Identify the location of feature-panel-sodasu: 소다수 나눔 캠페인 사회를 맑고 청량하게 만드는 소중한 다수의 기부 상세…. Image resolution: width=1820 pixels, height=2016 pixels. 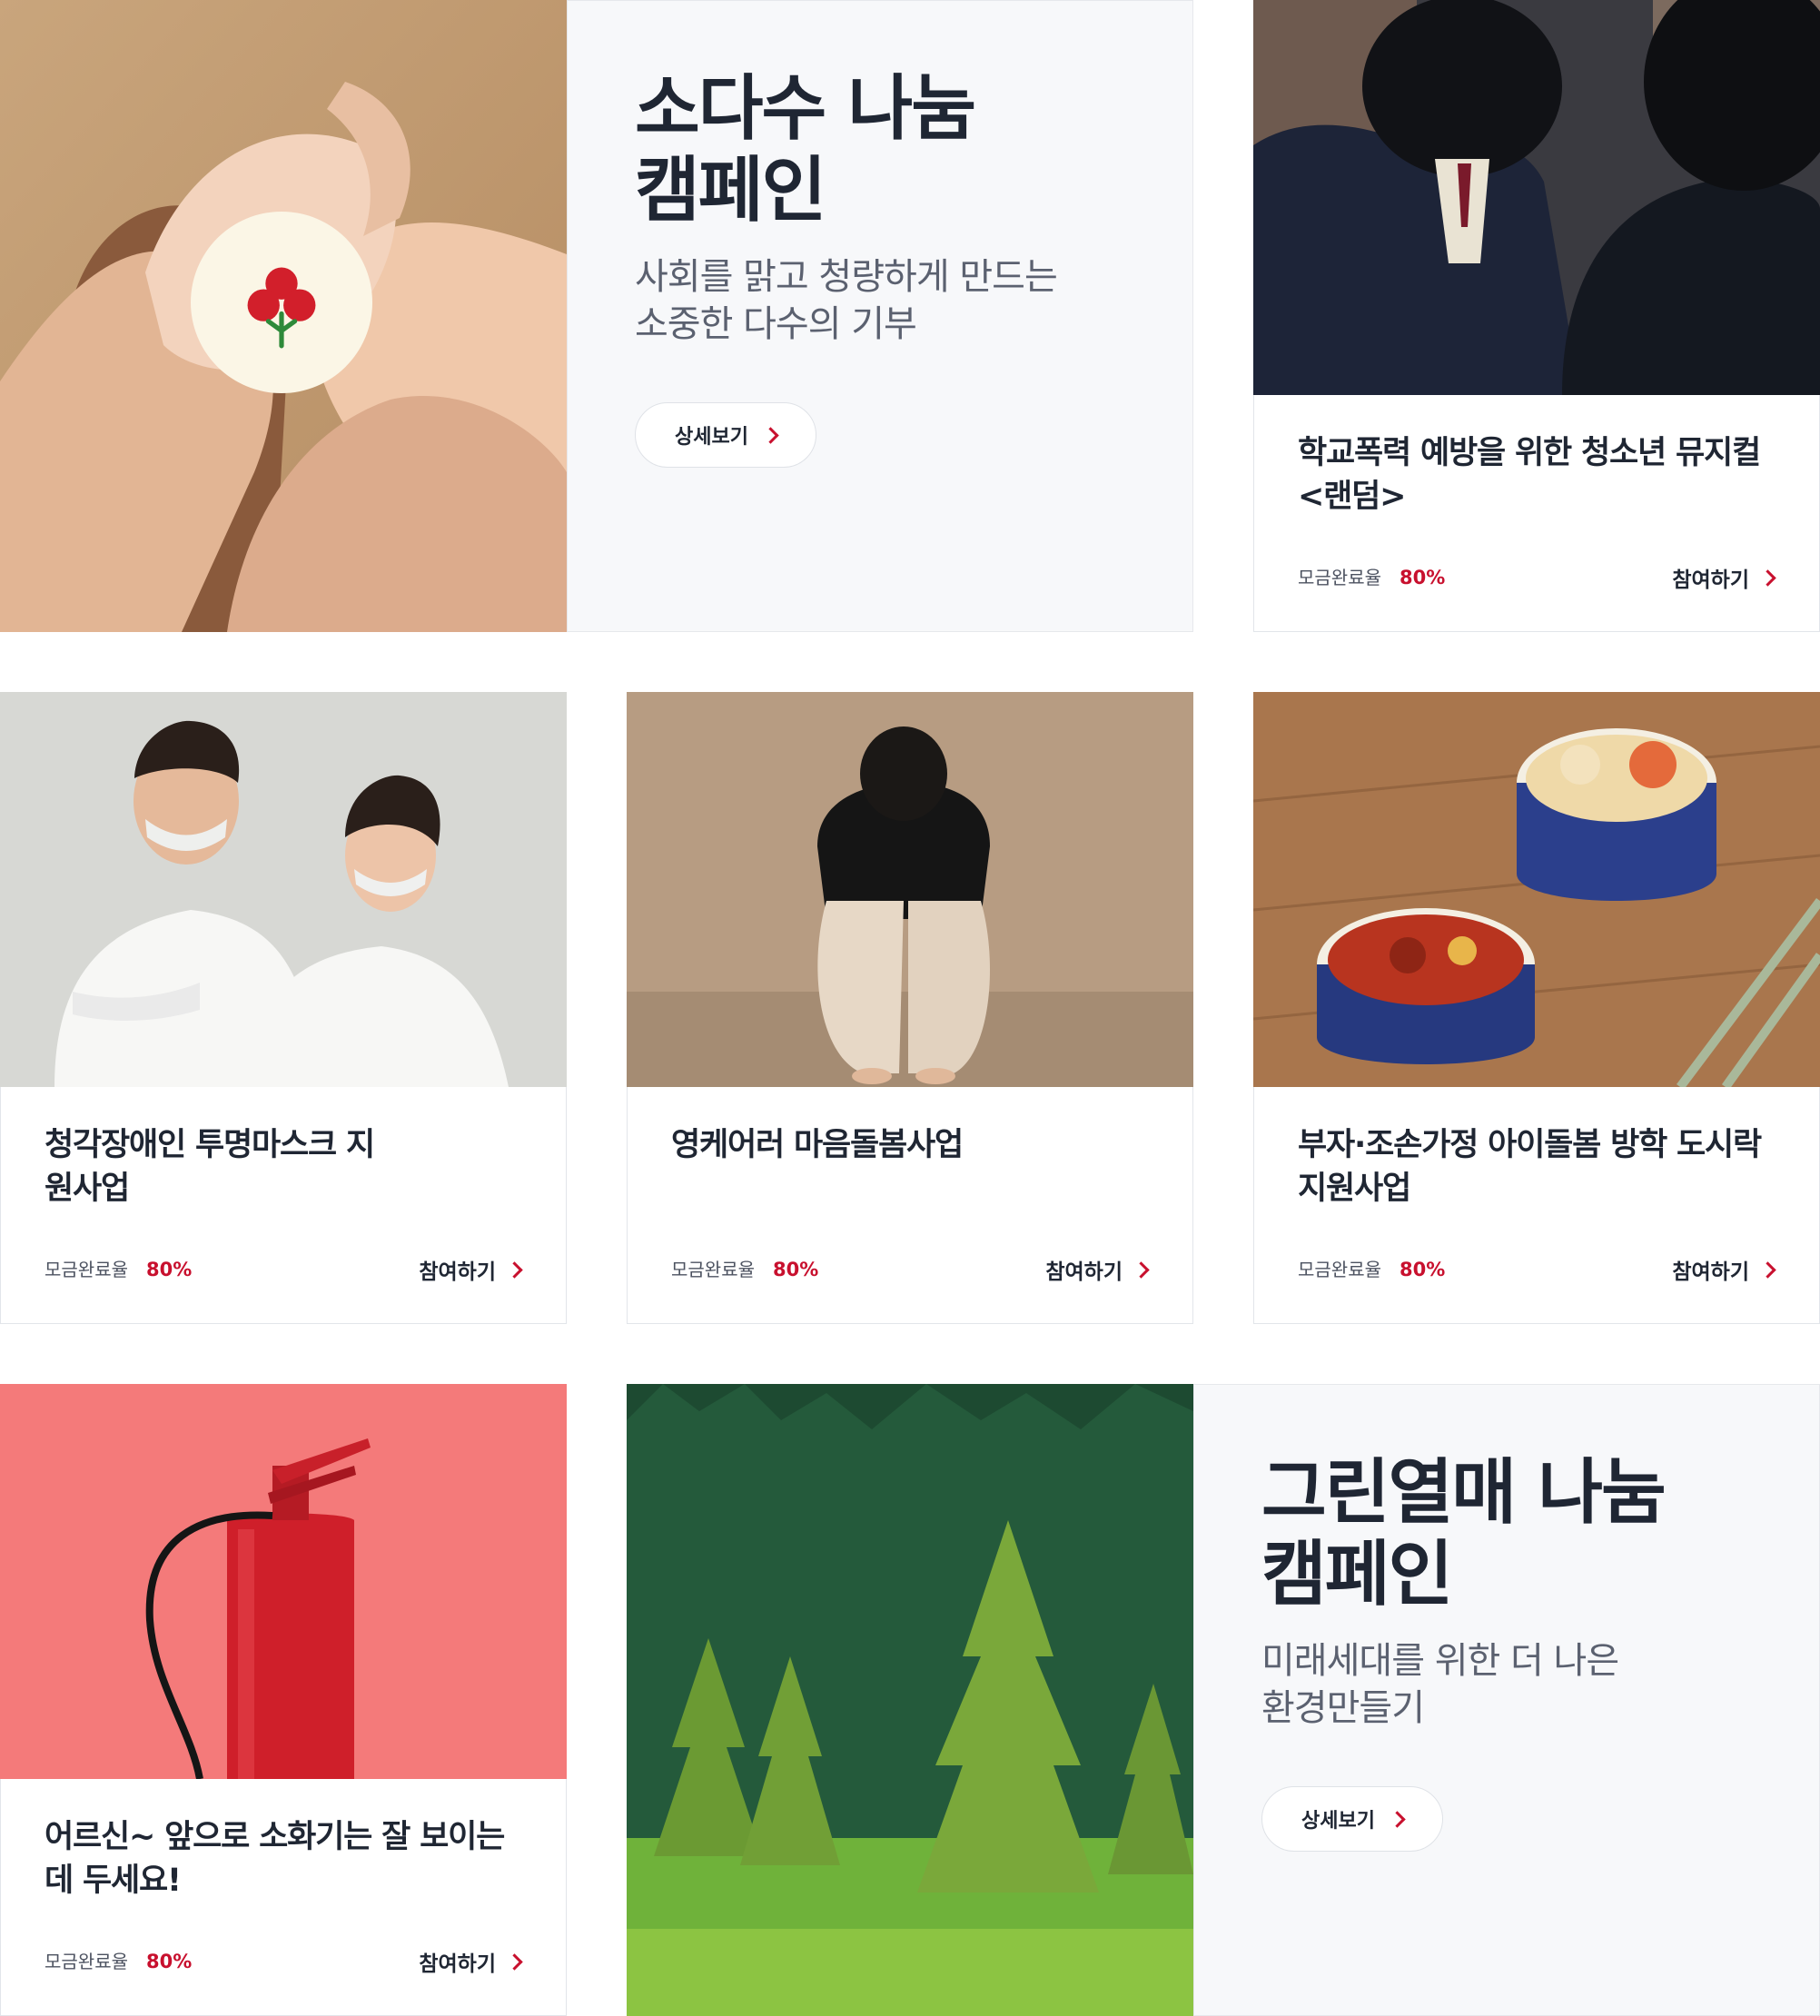
(880, 316).